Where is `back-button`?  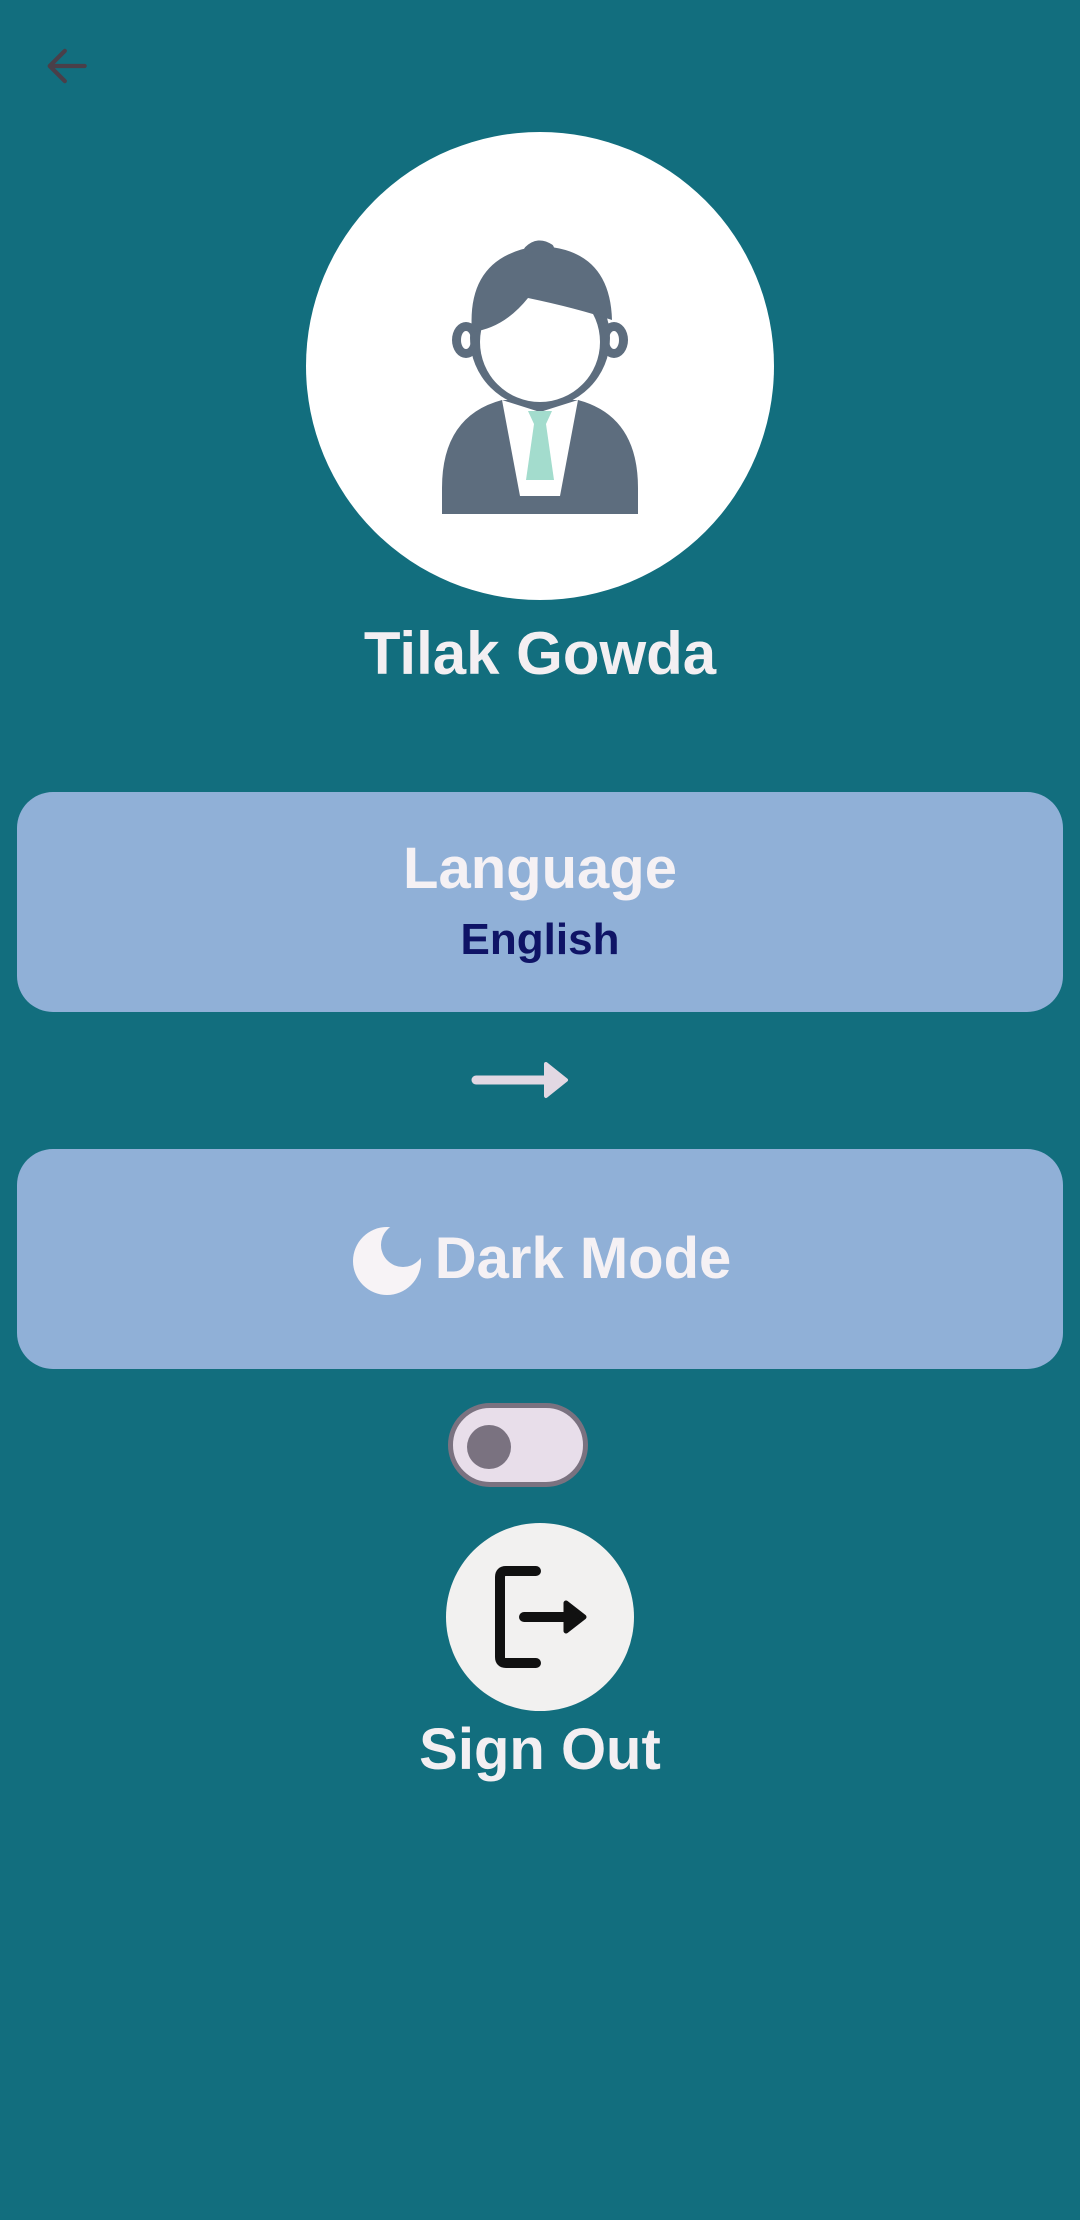 back-button is located at coordinates (66, 66).